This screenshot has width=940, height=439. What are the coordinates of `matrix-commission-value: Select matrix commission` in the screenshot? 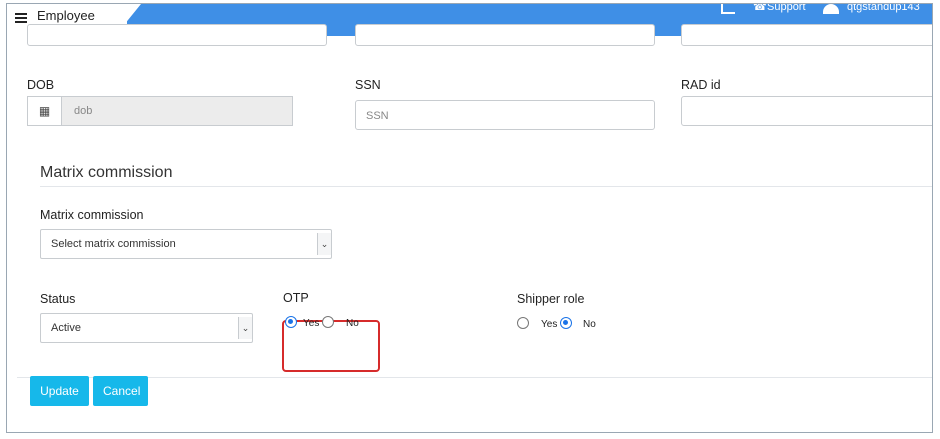 It's located at (113, 244).